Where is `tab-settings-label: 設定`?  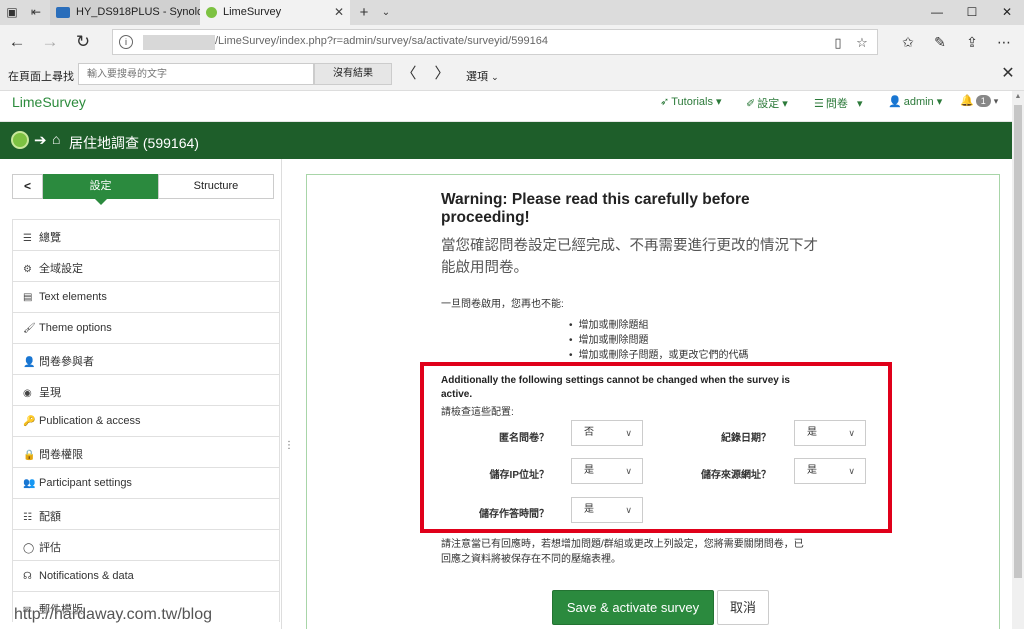
tab-settings-label: 設定 is located at coordinates (100, 186).